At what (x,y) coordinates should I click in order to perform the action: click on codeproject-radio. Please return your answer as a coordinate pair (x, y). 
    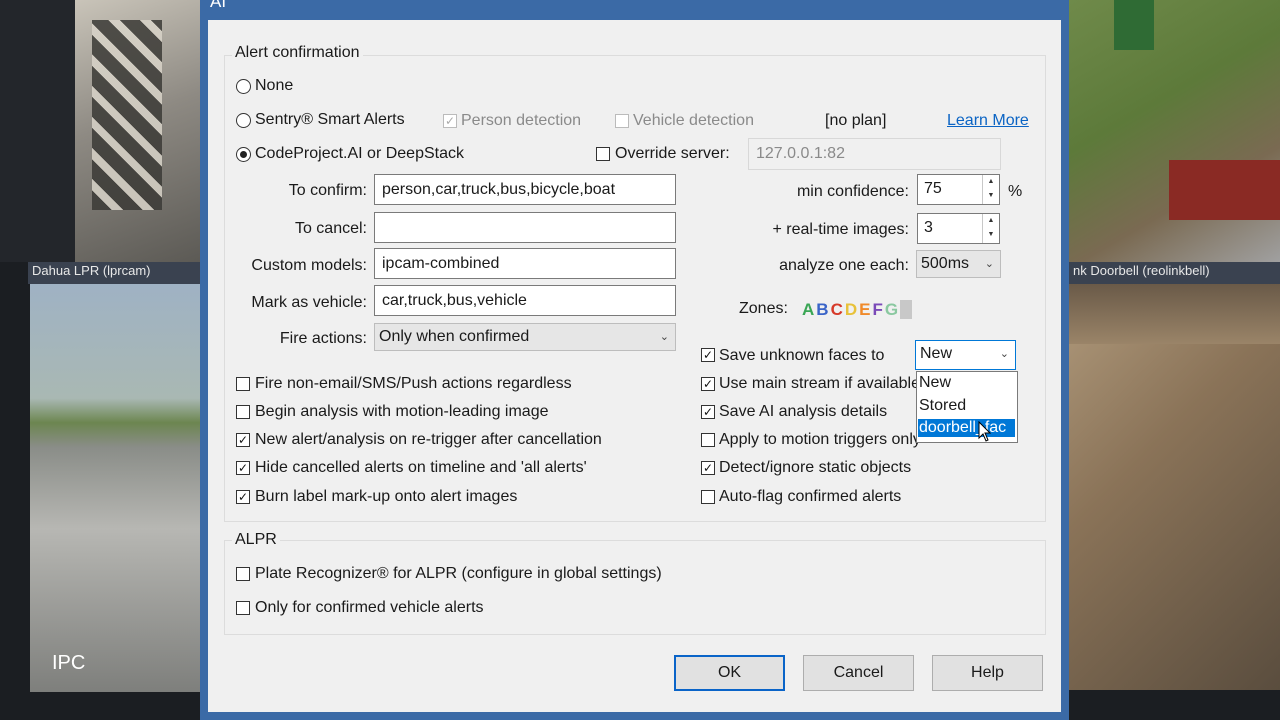
    Looking at the image, I should click on (243, 154).